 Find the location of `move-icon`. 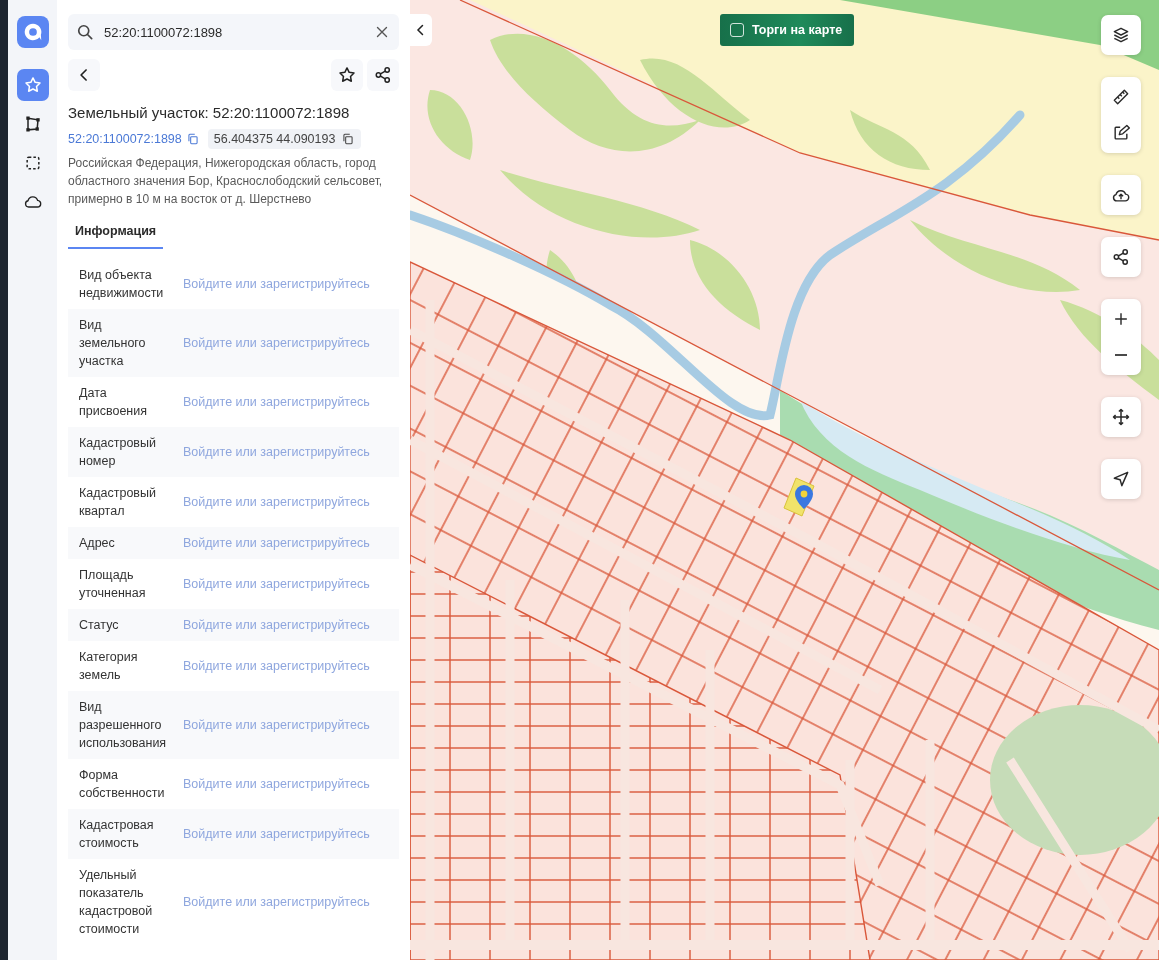

move-icon is located at coordinates (1121, 417).